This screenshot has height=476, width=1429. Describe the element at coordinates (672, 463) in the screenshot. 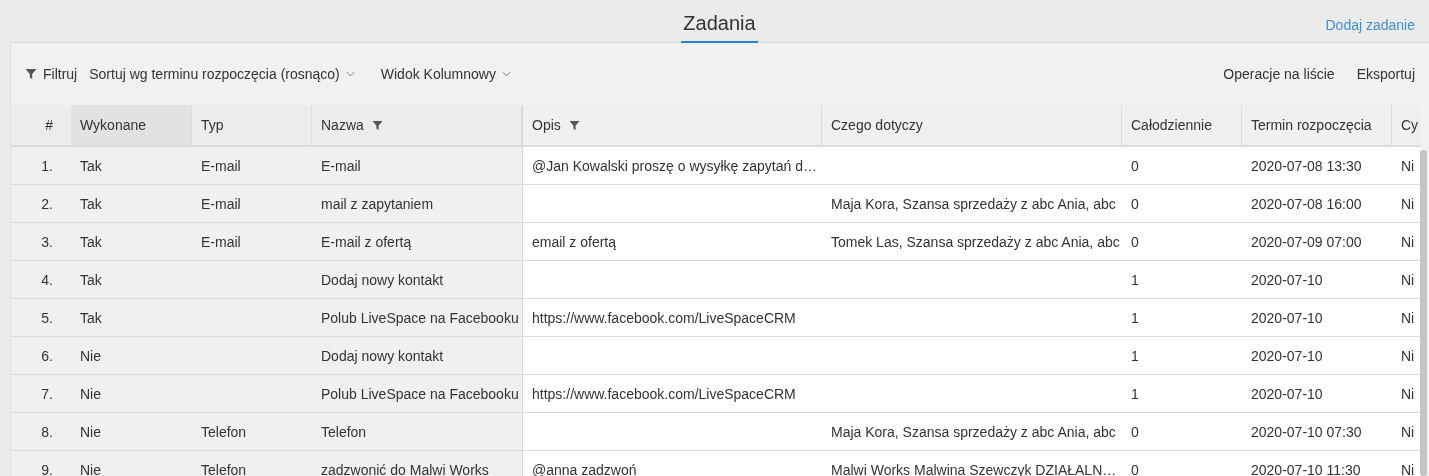

I see `table-cell: @anna zadzwoń` at that location.